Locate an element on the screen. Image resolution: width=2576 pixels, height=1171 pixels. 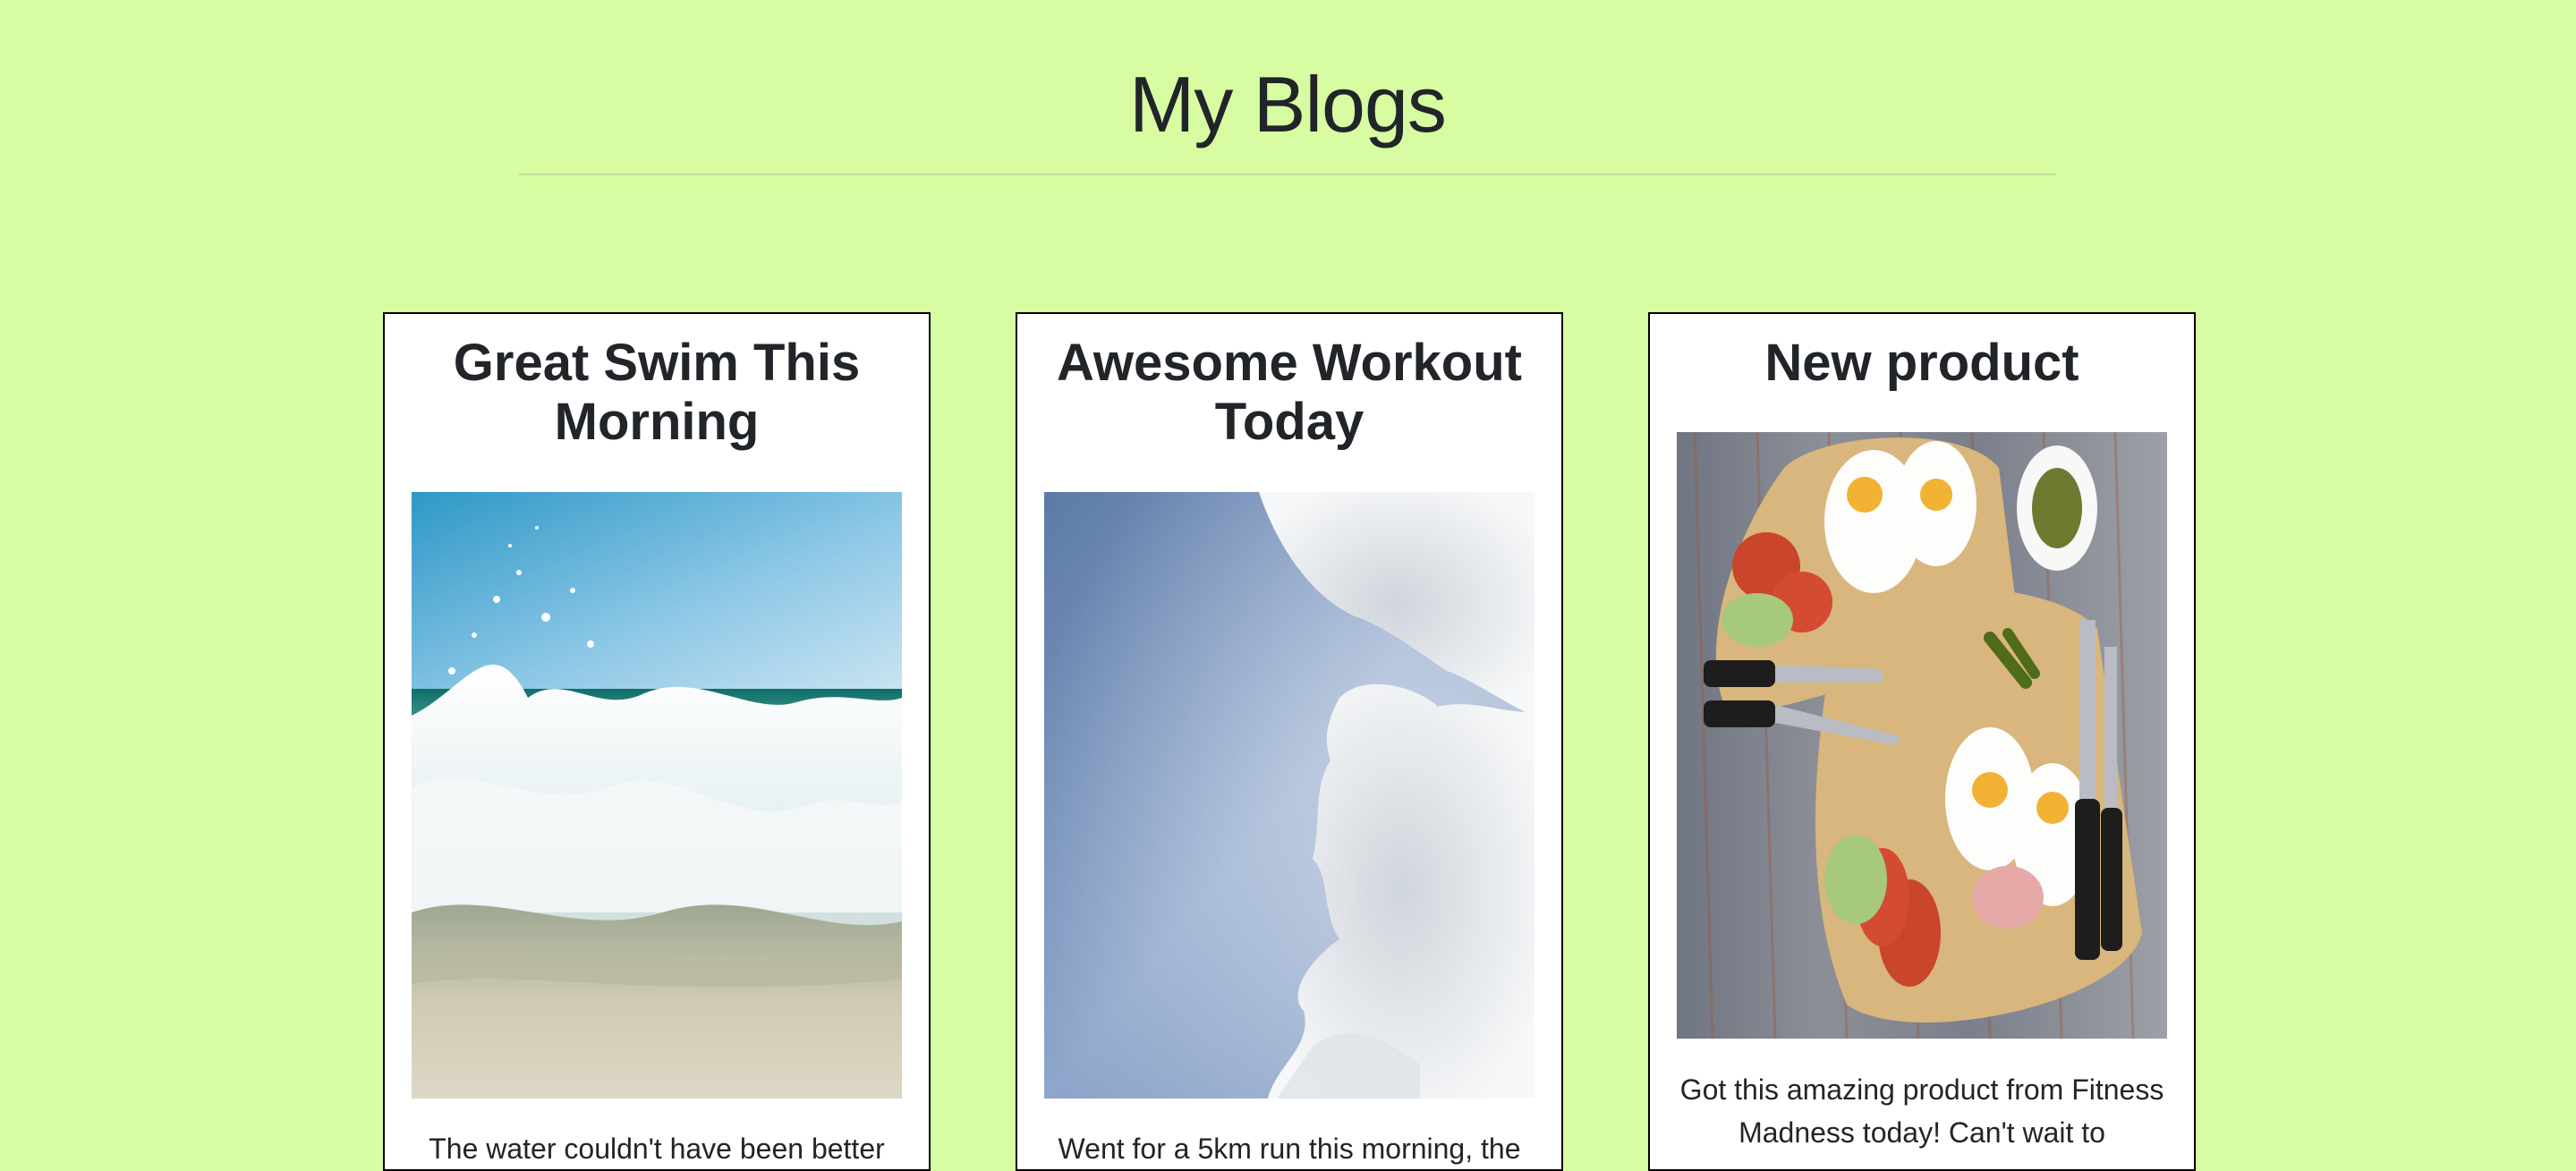
blog-card-title: Great Swim This Morning is located at coordinates (657, 392).